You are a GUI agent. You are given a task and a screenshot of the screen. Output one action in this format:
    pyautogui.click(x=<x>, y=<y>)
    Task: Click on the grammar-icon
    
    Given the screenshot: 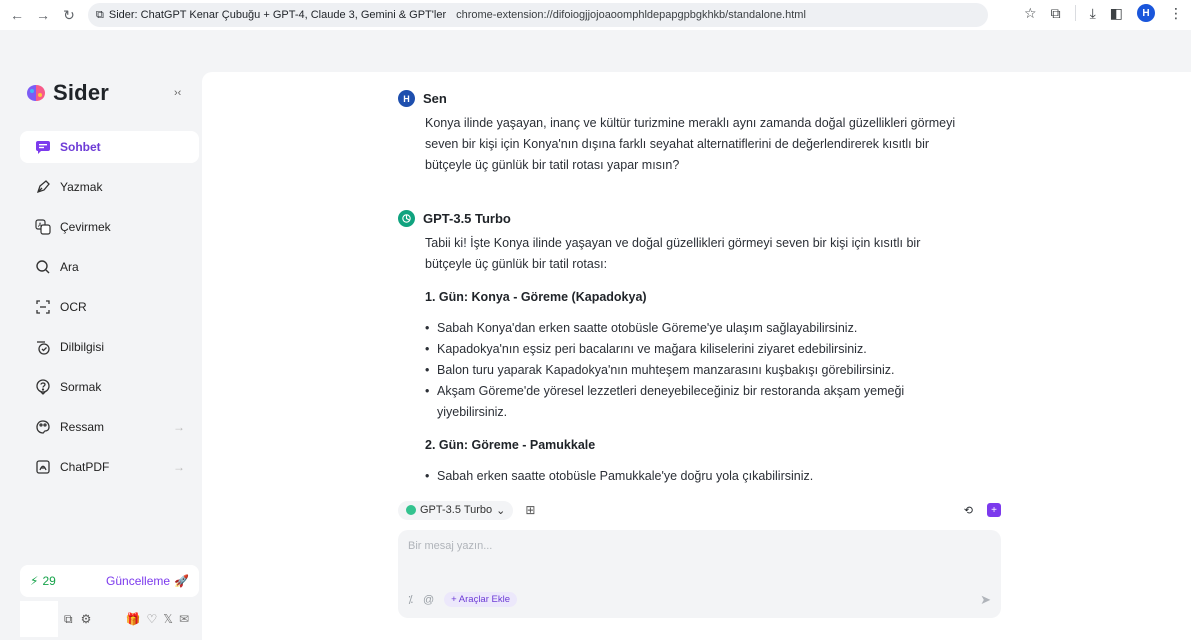 What is the action you would take?
    pyautogui.click(x=43, y=347)
    